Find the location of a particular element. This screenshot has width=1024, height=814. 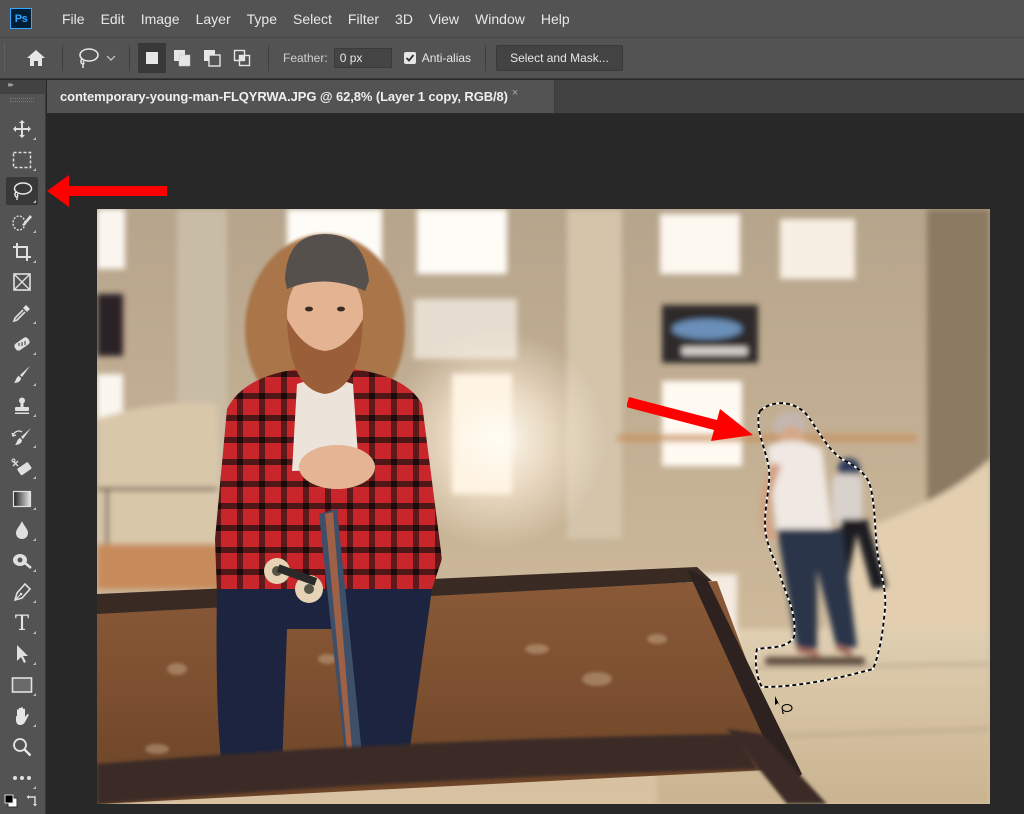

gradient-icon is located at coordinates (22, 499).